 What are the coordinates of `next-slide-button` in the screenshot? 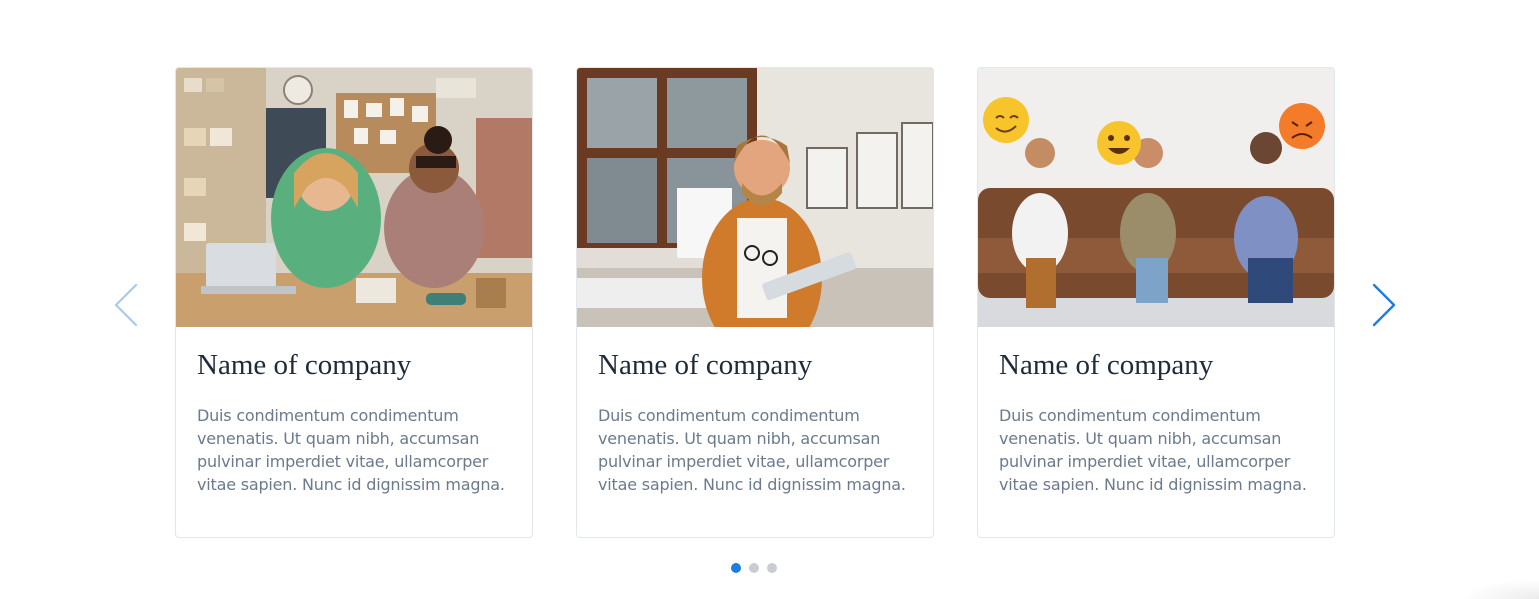 It's located at (1384, 305).